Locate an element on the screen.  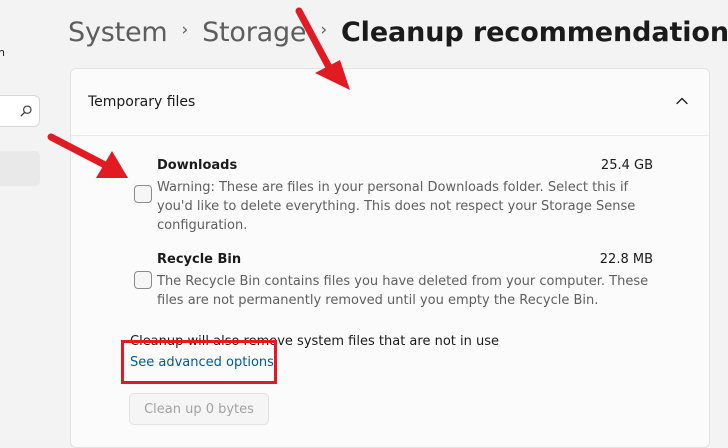
breadcrumb-system: System is located at coordinates (118, 32).